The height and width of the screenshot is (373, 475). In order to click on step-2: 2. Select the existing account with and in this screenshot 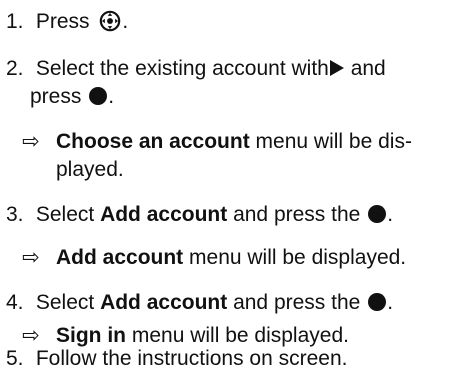, I will do `click(196, 69)`.